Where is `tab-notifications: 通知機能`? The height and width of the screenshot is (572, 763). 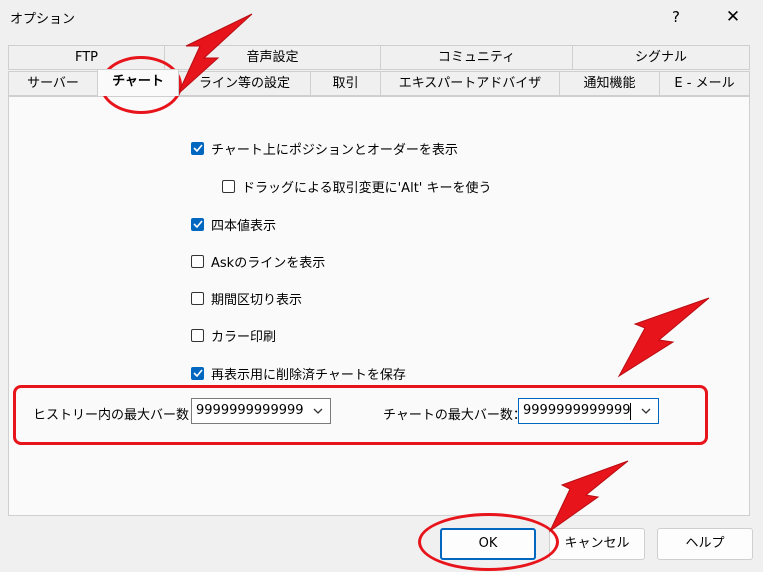 tab-notifications: 通知機能 is located at coordinates (609, 83).